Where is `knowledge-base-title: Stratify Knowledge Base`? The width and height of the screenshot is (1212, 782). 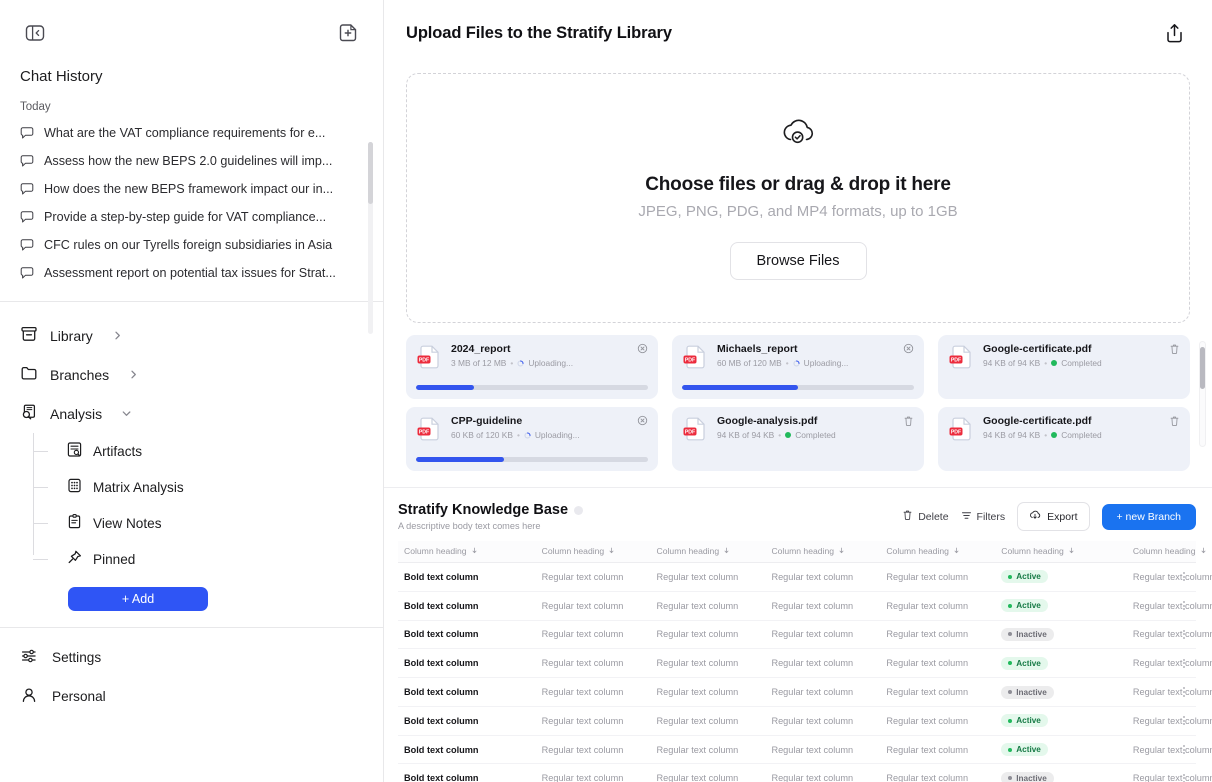 knowledge-base-title: Stratify Knowledge Base is located at coordinates (483, 510).